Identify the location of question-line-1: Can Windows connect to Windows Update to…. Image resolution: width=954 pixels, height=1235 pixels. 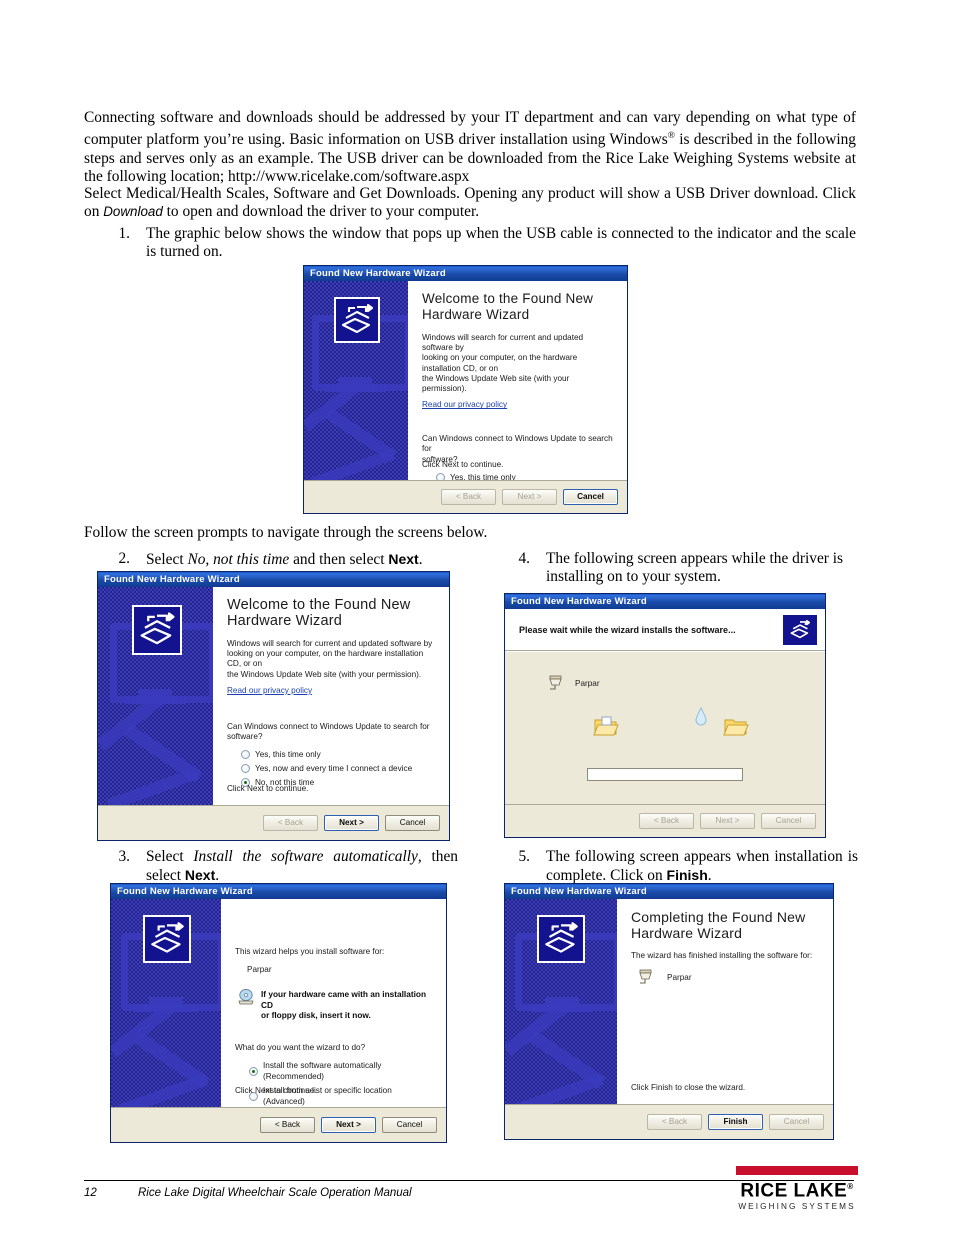
(328, 726).